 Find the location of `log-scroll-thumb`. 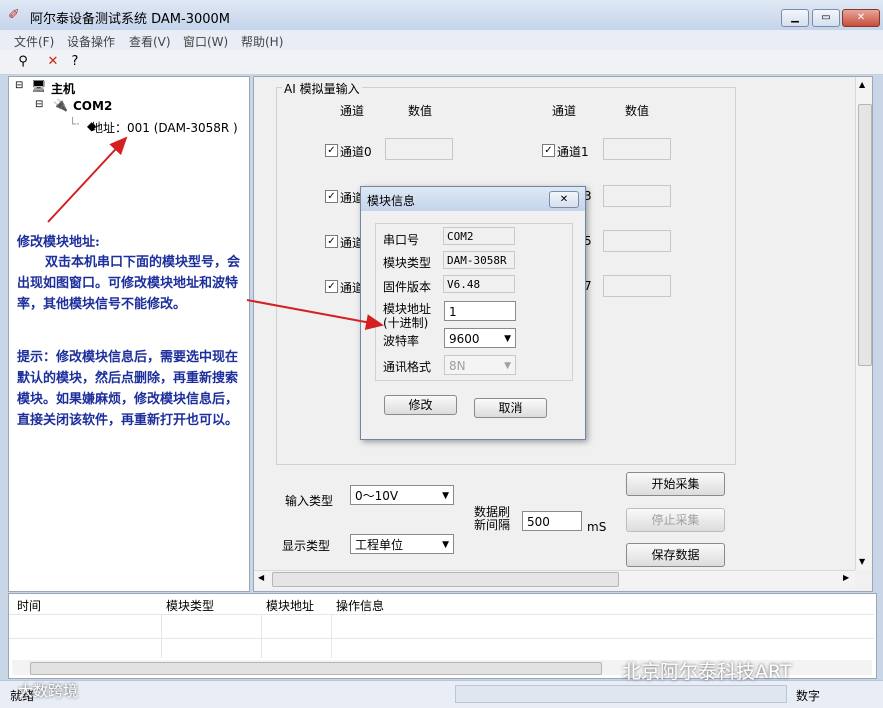

log-scroll-thumb is located at coordinates (316, 668).